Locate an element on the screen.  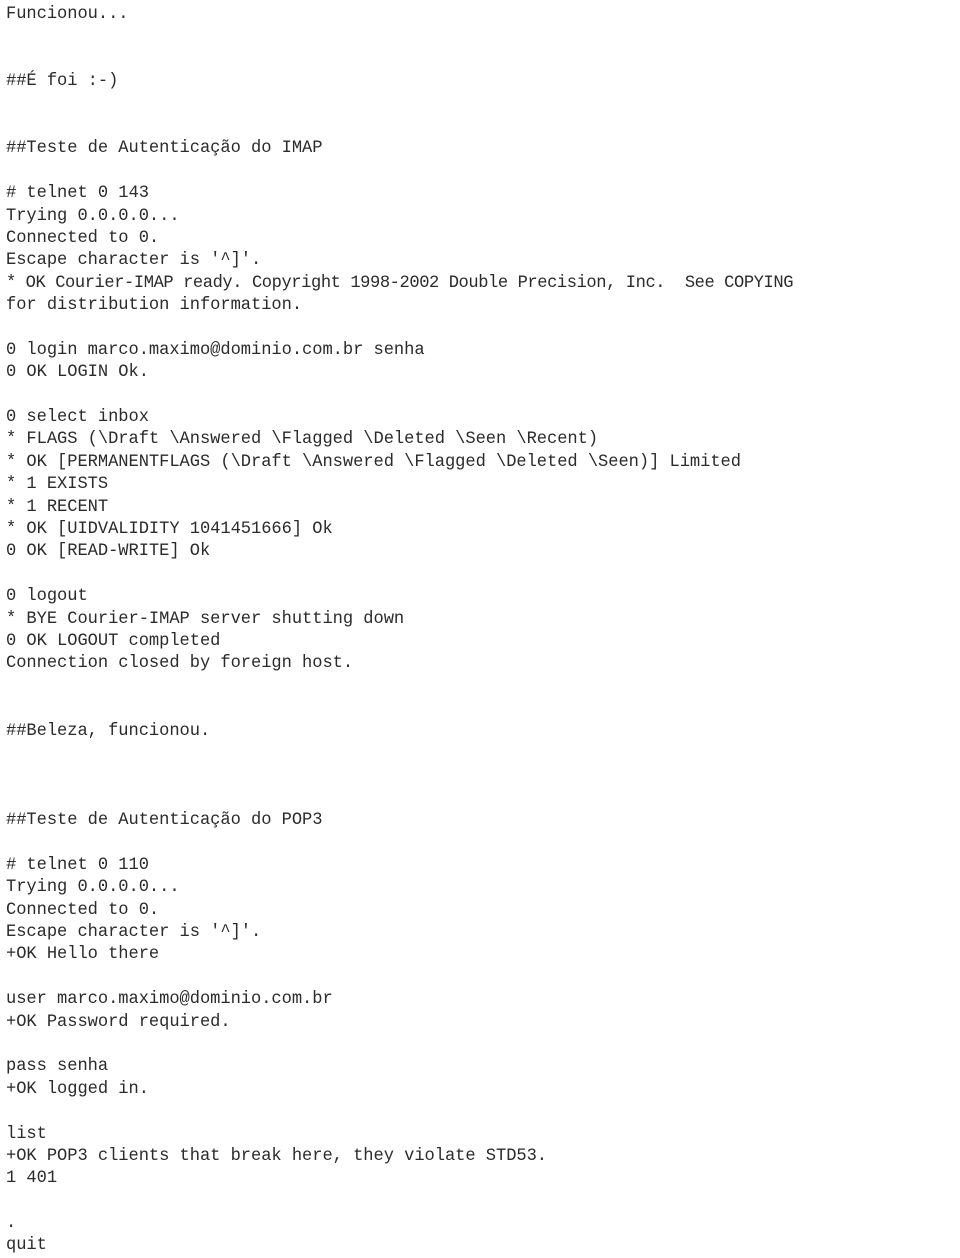
transcript-line: +OK Password required. is located at coordinates (118, 1022).